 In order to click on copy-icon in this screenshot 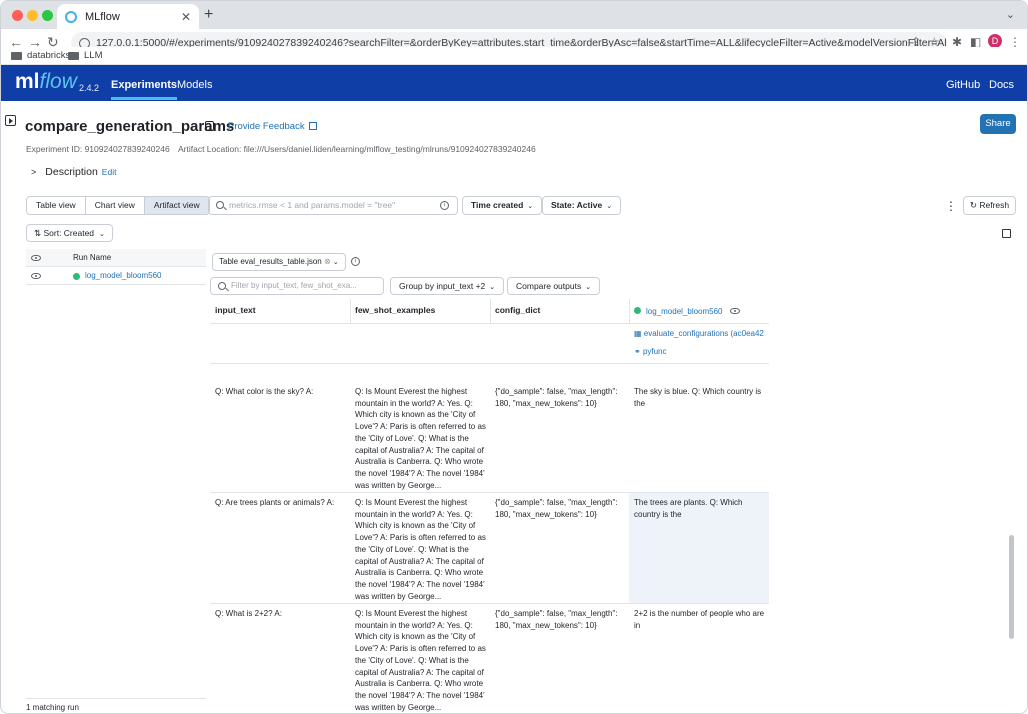, I will do `click(209, 126)`.